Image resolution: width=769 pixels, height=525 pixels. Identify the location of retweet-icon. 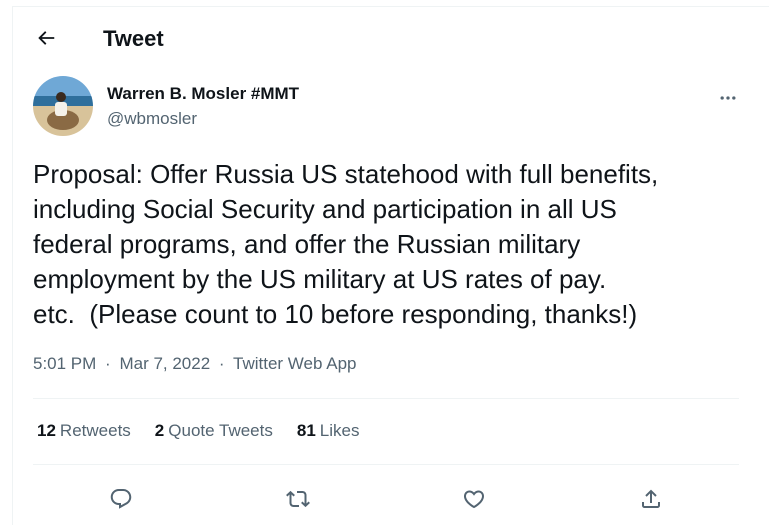
(297, 499).